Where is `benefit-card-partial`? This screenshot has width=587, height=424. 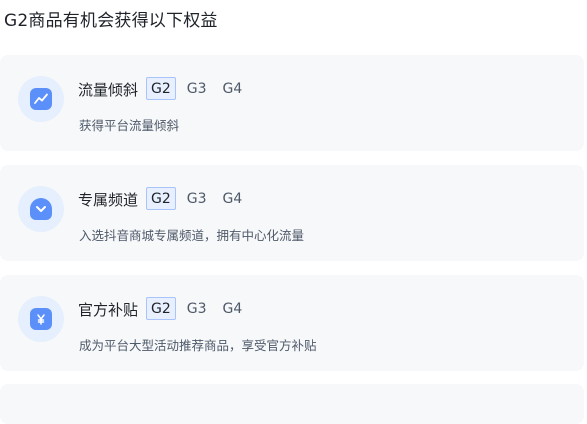
benefit-card-partial is located at coordinates (292, 404).